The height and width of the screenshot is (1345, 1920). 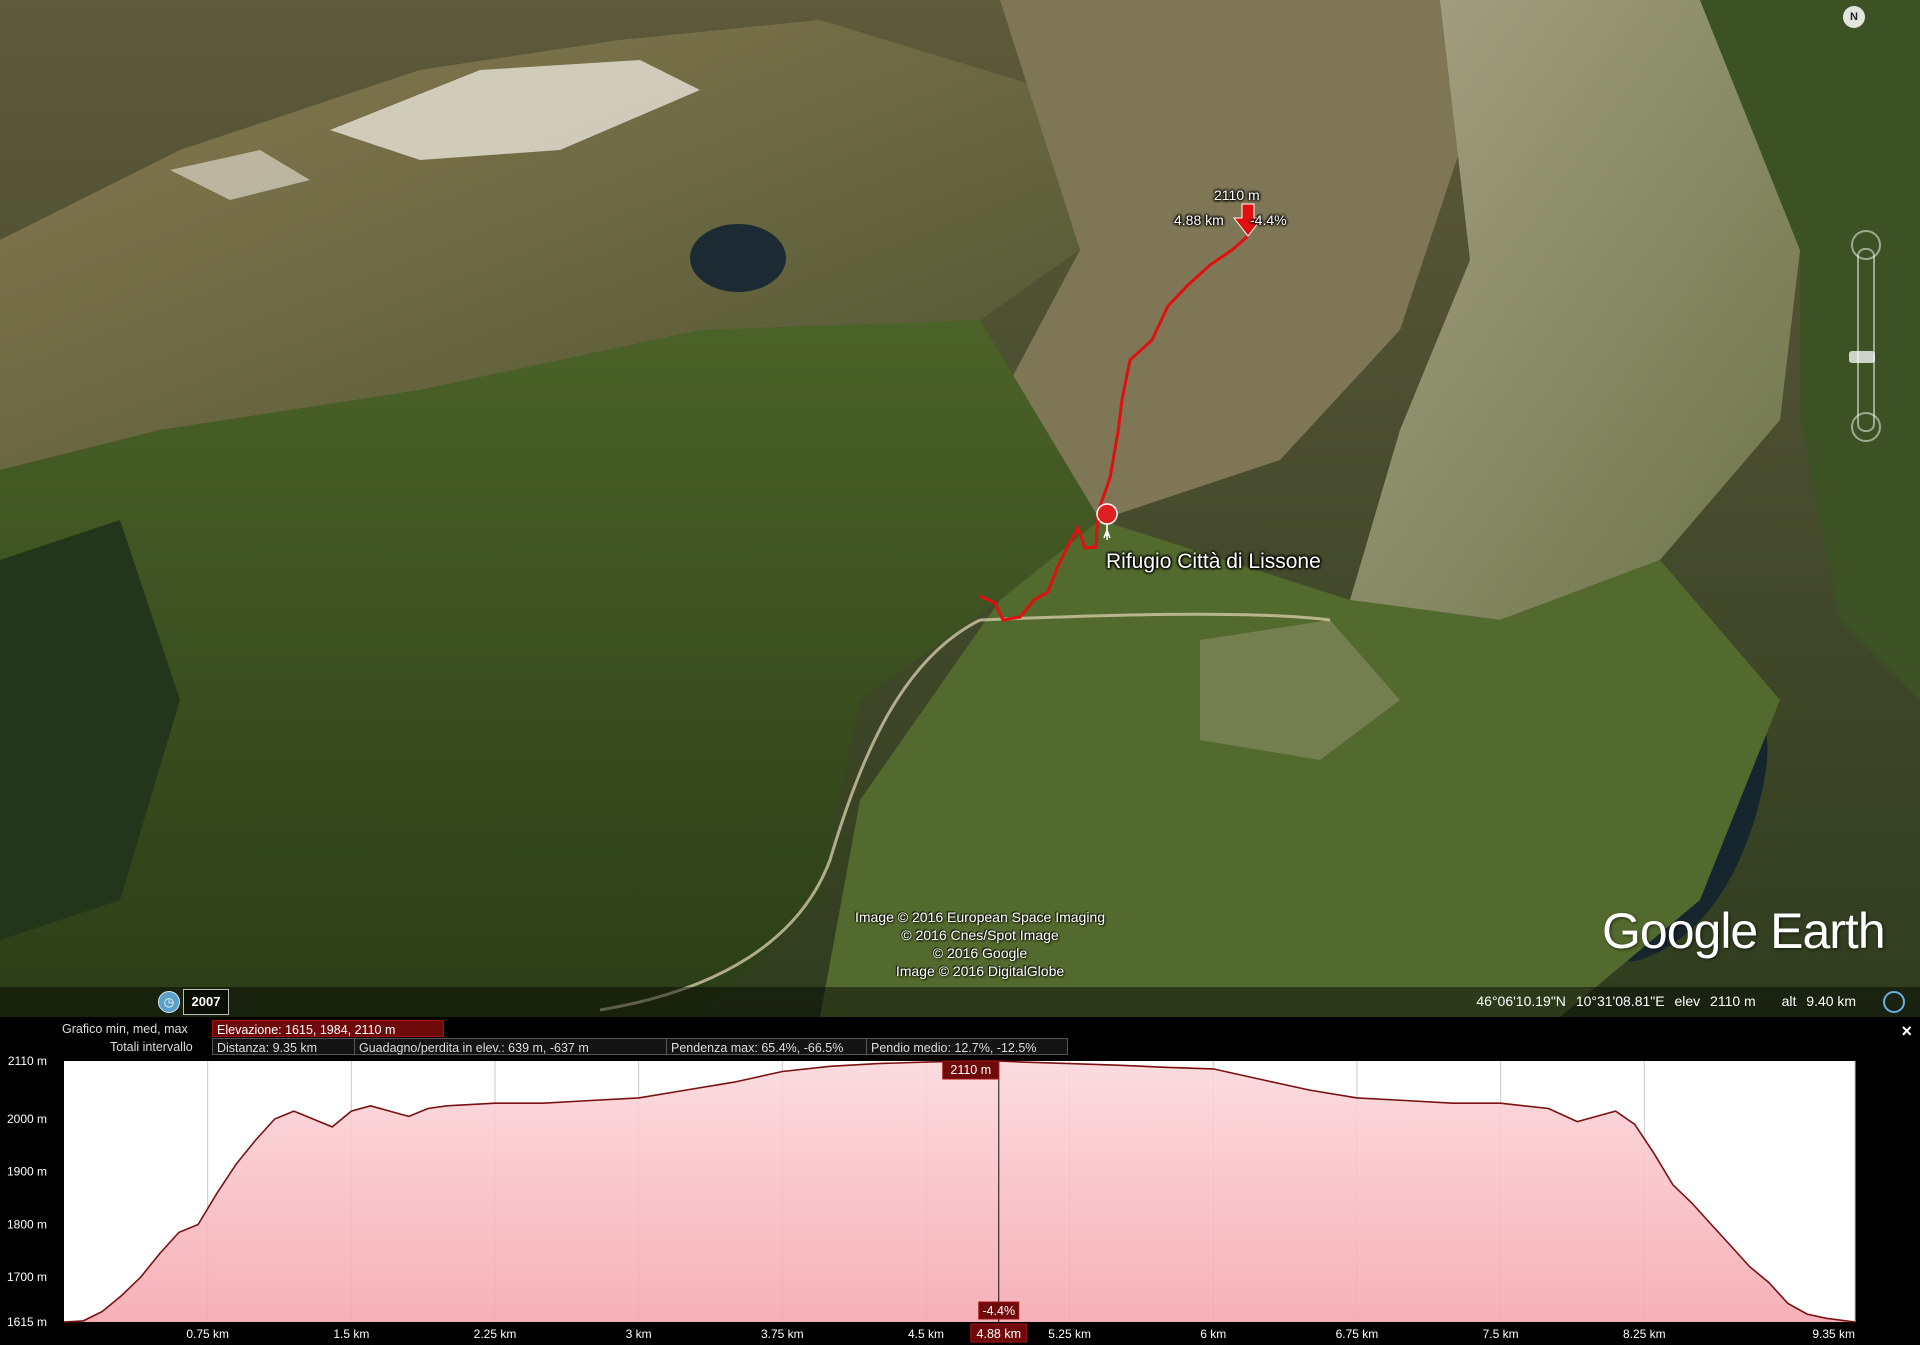 I want to click on historical-imagery-clock-icon: ◷, so click(x=169, y=1002).